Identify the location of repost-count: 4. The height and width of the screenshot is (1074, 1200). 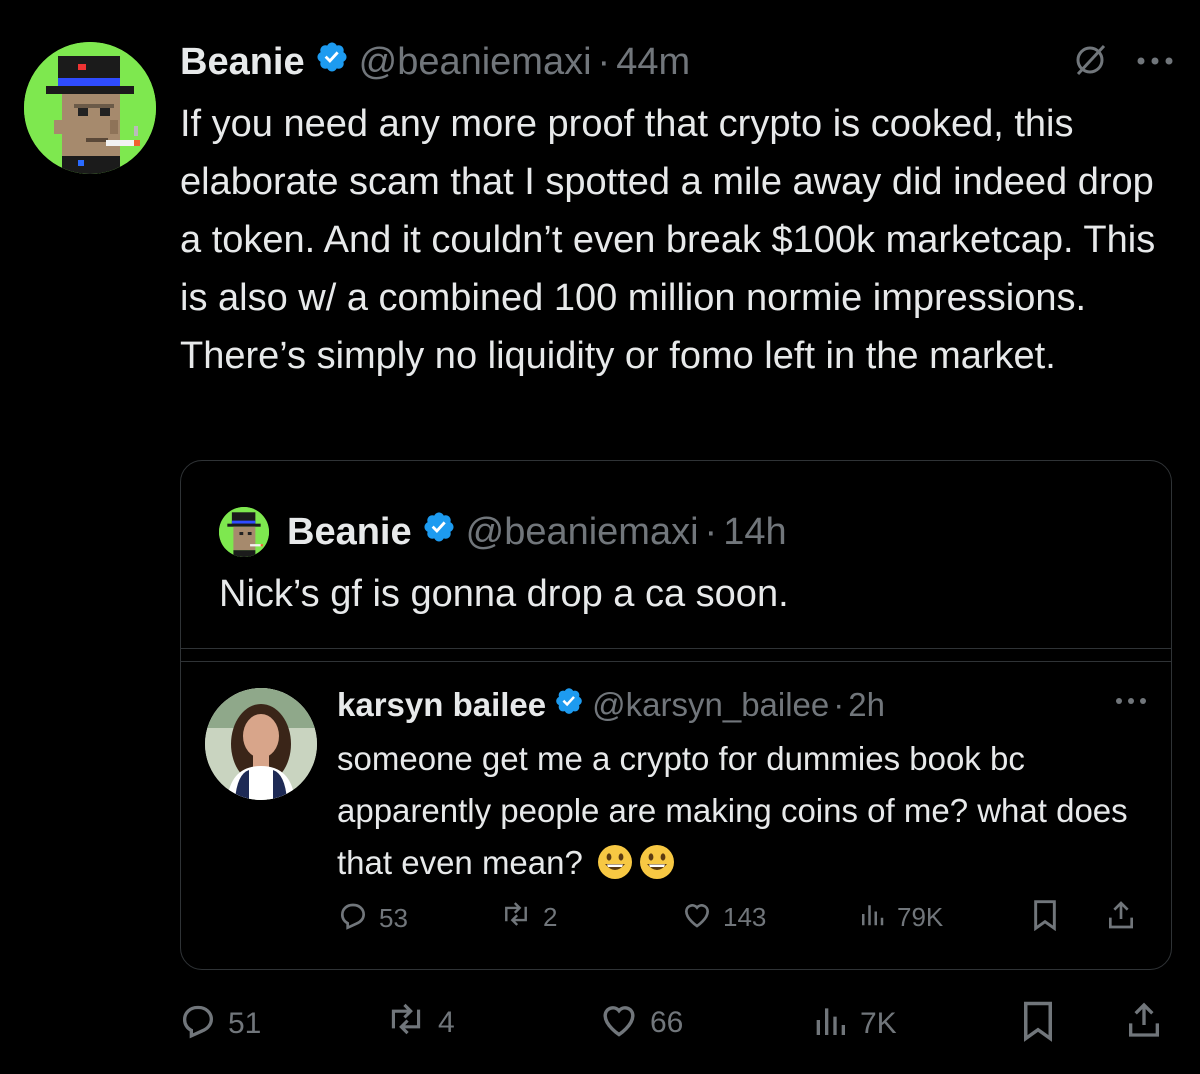
(446, 1022).